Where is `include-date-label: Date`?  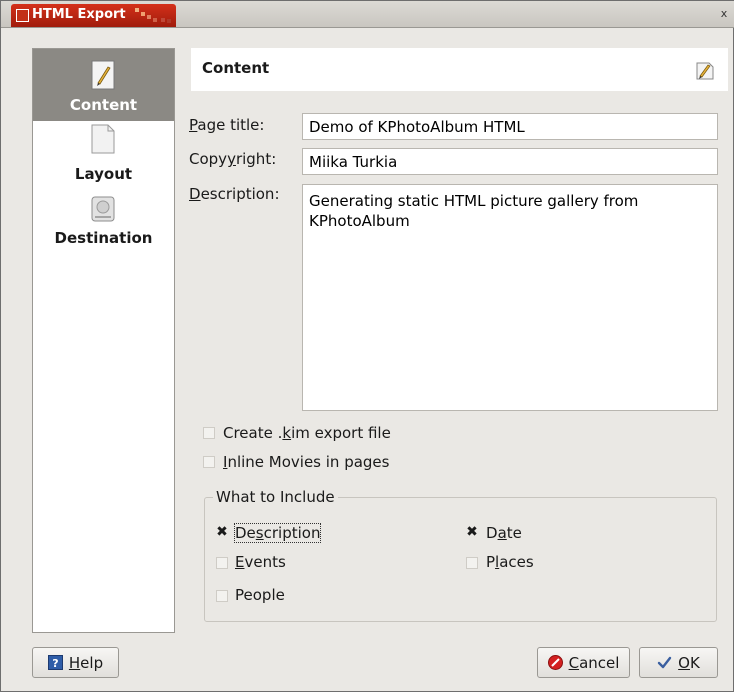 include-date-label: Date is located at coordinates (504, 533).